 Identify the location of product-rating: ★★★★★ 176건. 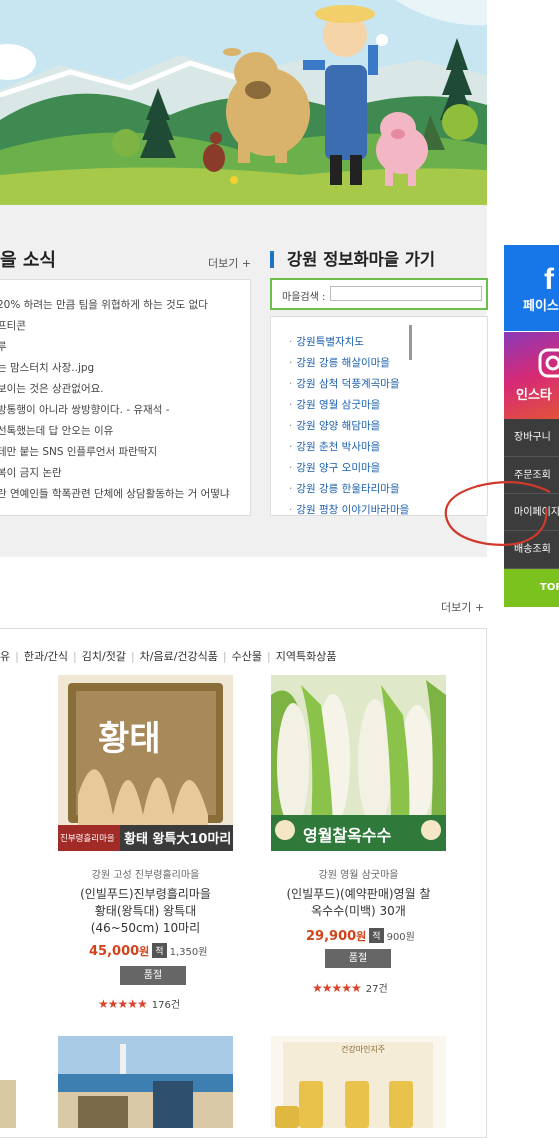
(139, 1003).